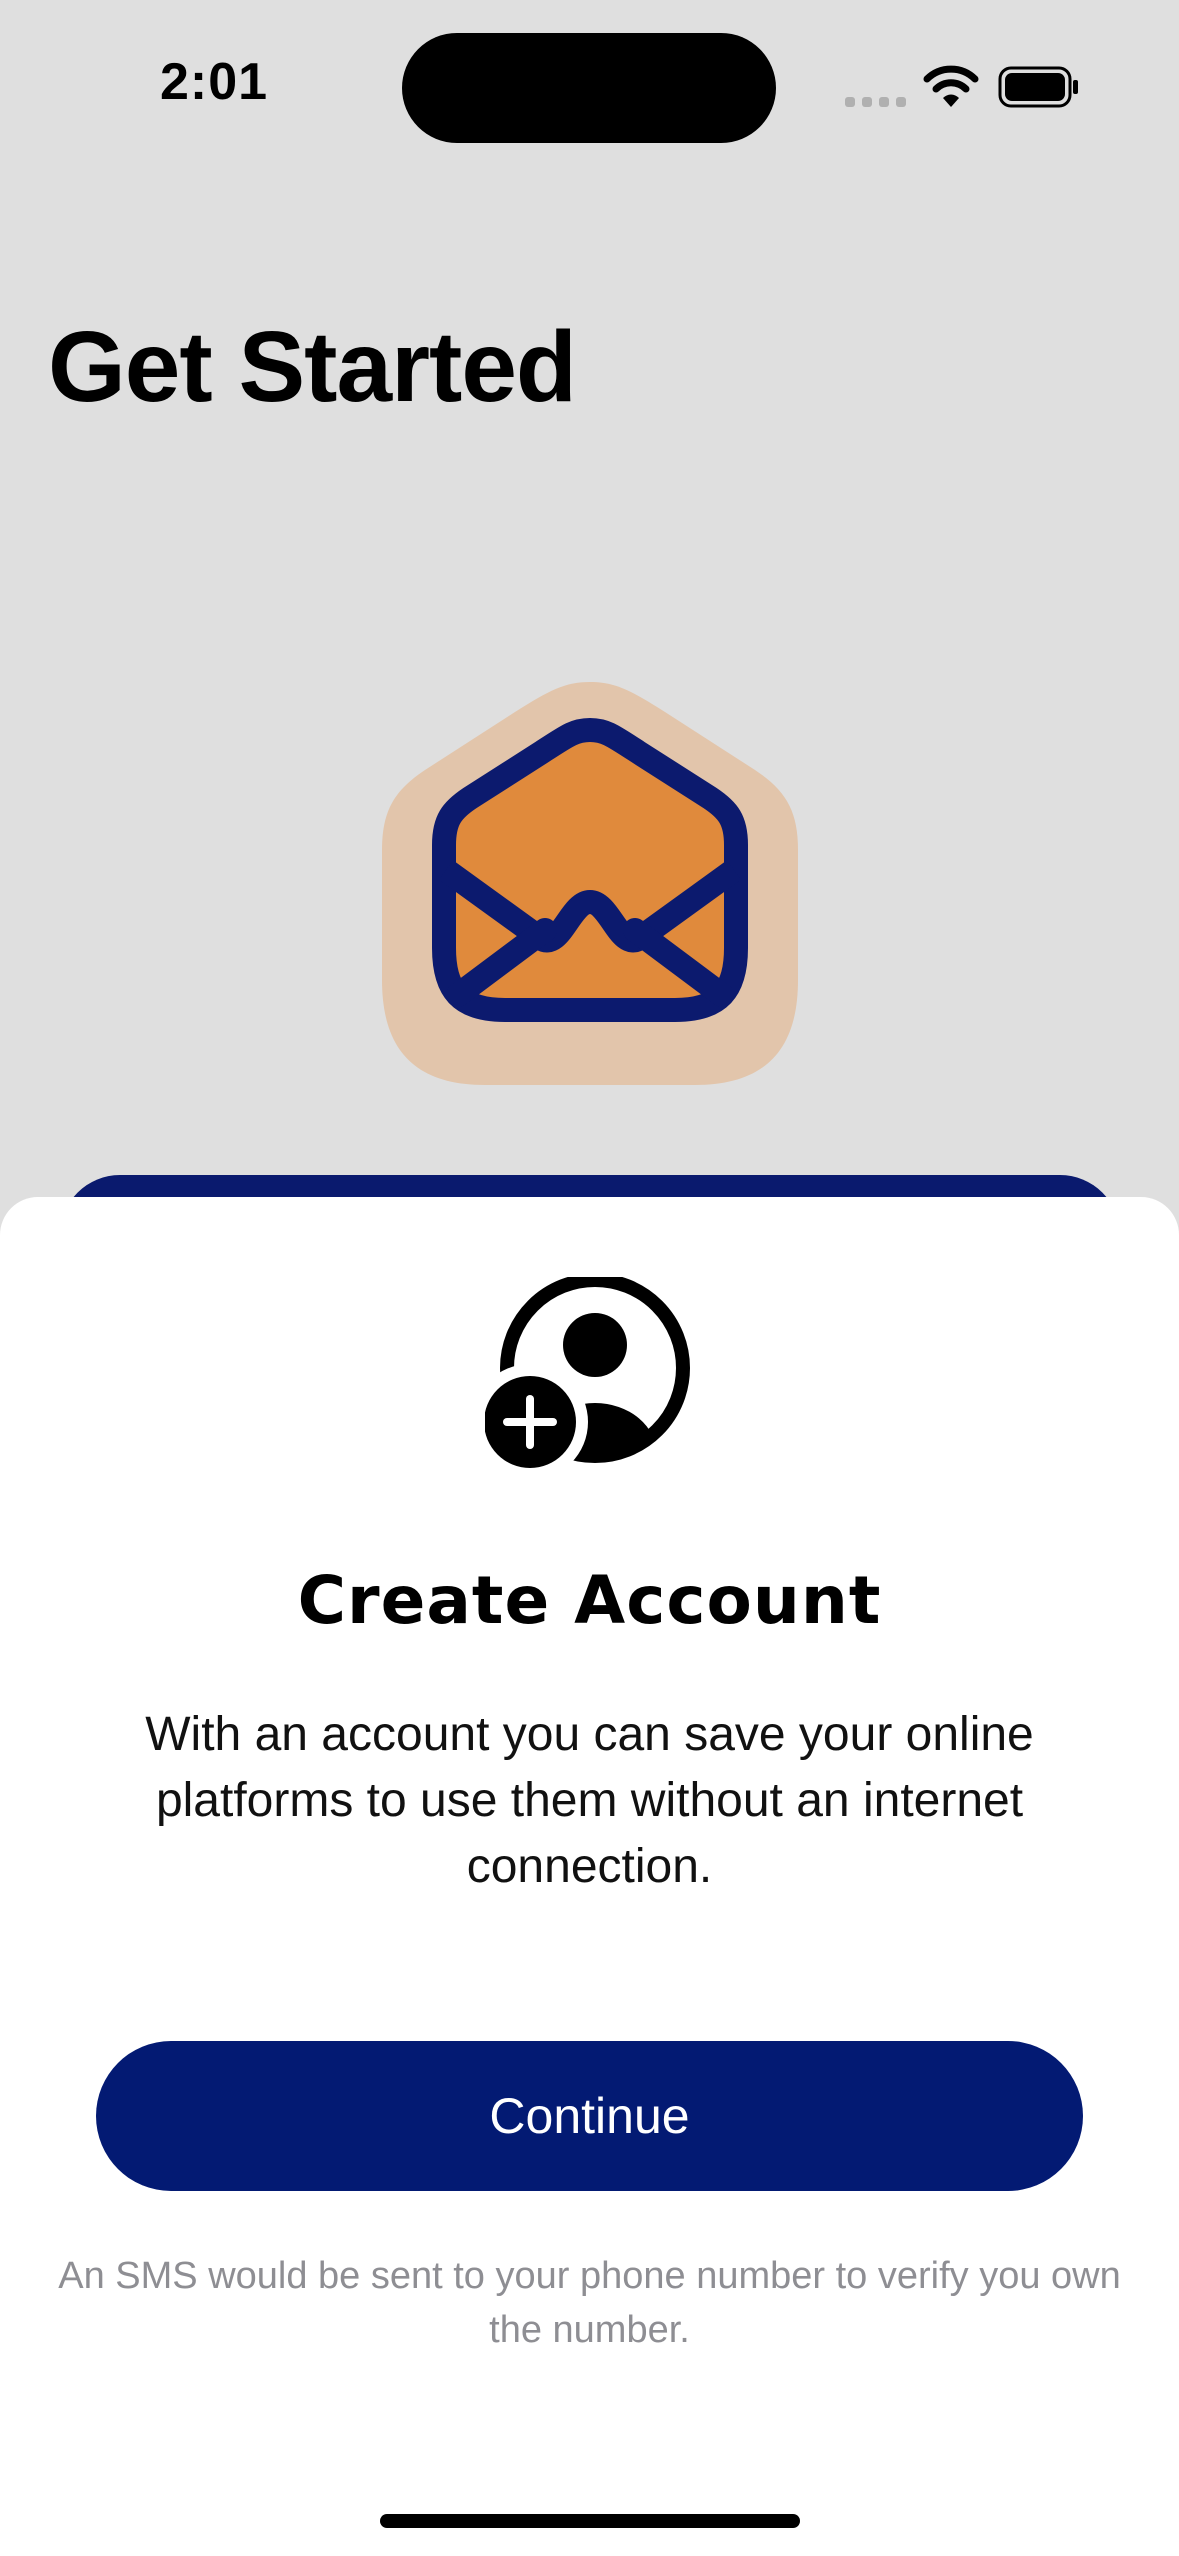 Image resolution: width=1179 pixels, height=2556 pixels. What do you see at coordinates (589, 2116) in the screenshot?
I see `continue-button: Continue` at bounding box center [589, 2116].